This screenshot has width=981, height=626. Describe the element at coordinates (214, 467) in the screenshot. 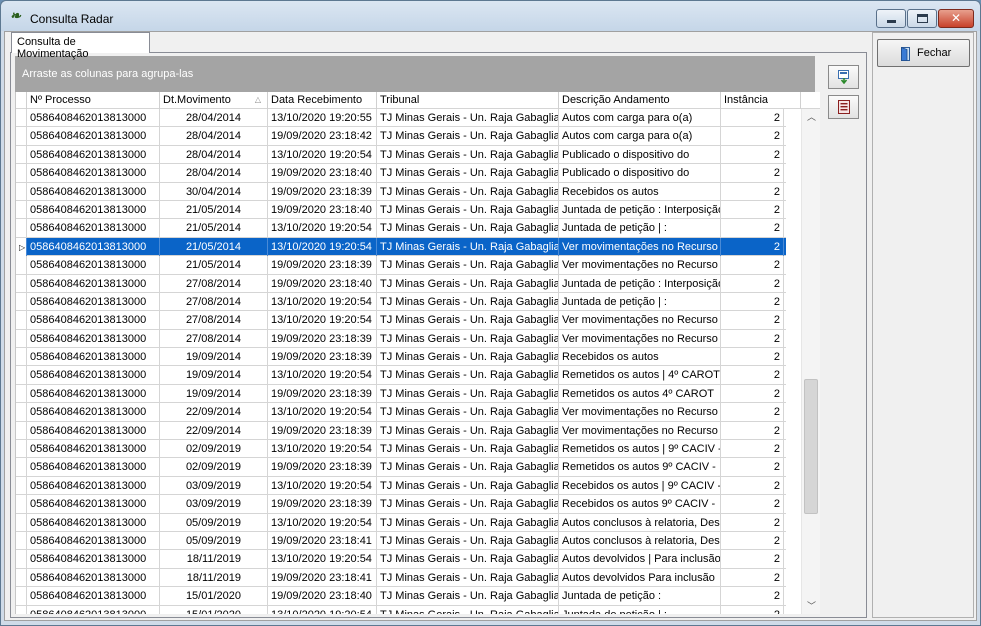

I see `cell-dt-movimento: 02/09/2019` at that location.